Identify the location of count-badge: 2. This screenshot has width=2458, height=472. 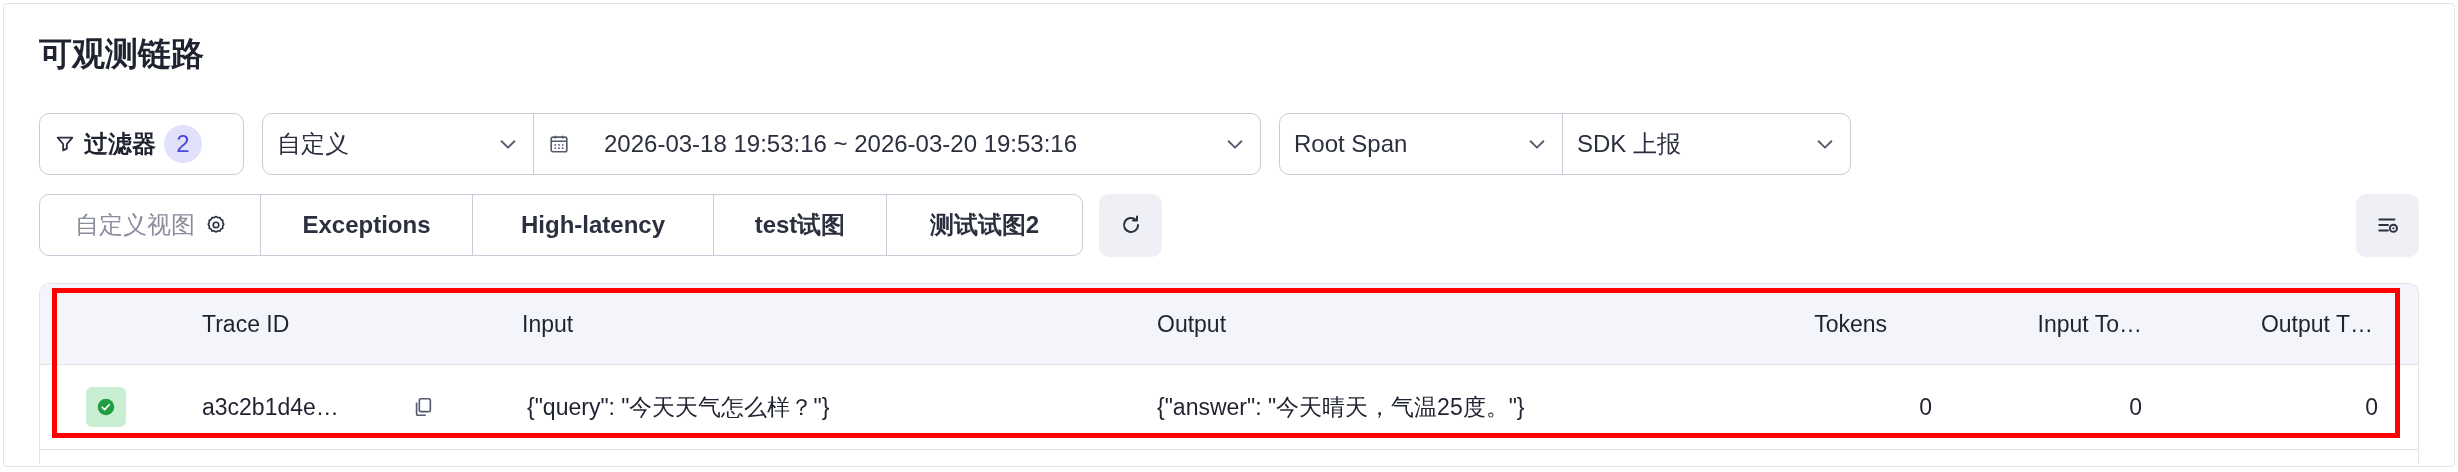
(183, 144).